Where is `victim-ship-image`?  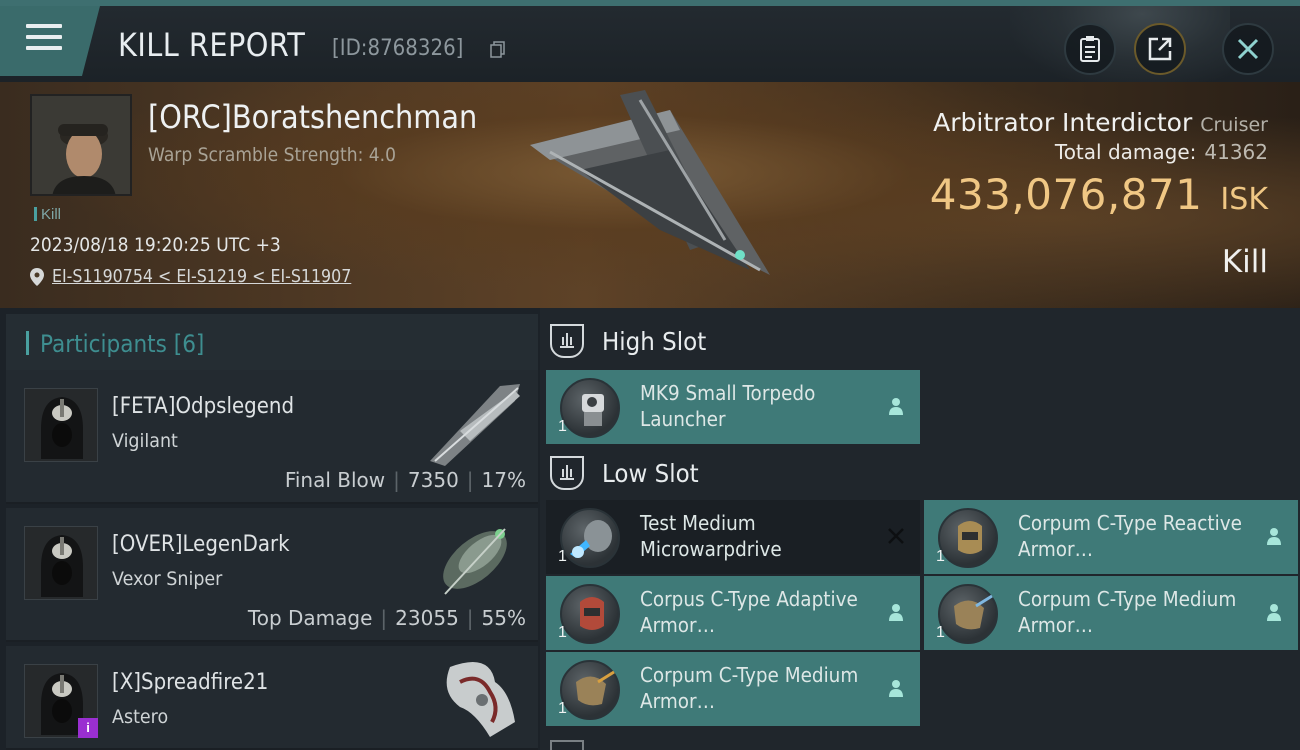 victim-ship-image is located at coordinates (650, 182).